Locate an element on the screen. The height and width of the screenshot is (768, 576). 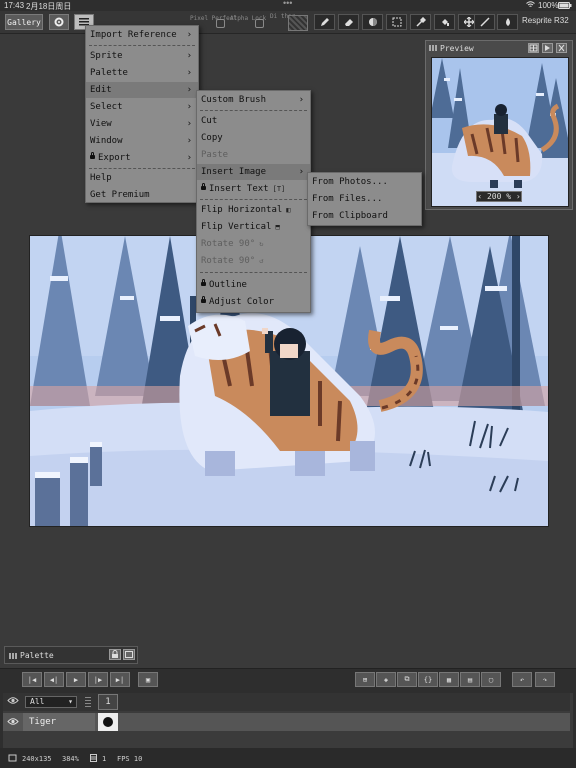
layer-filter-value: All is located at coordinates (37, 701).